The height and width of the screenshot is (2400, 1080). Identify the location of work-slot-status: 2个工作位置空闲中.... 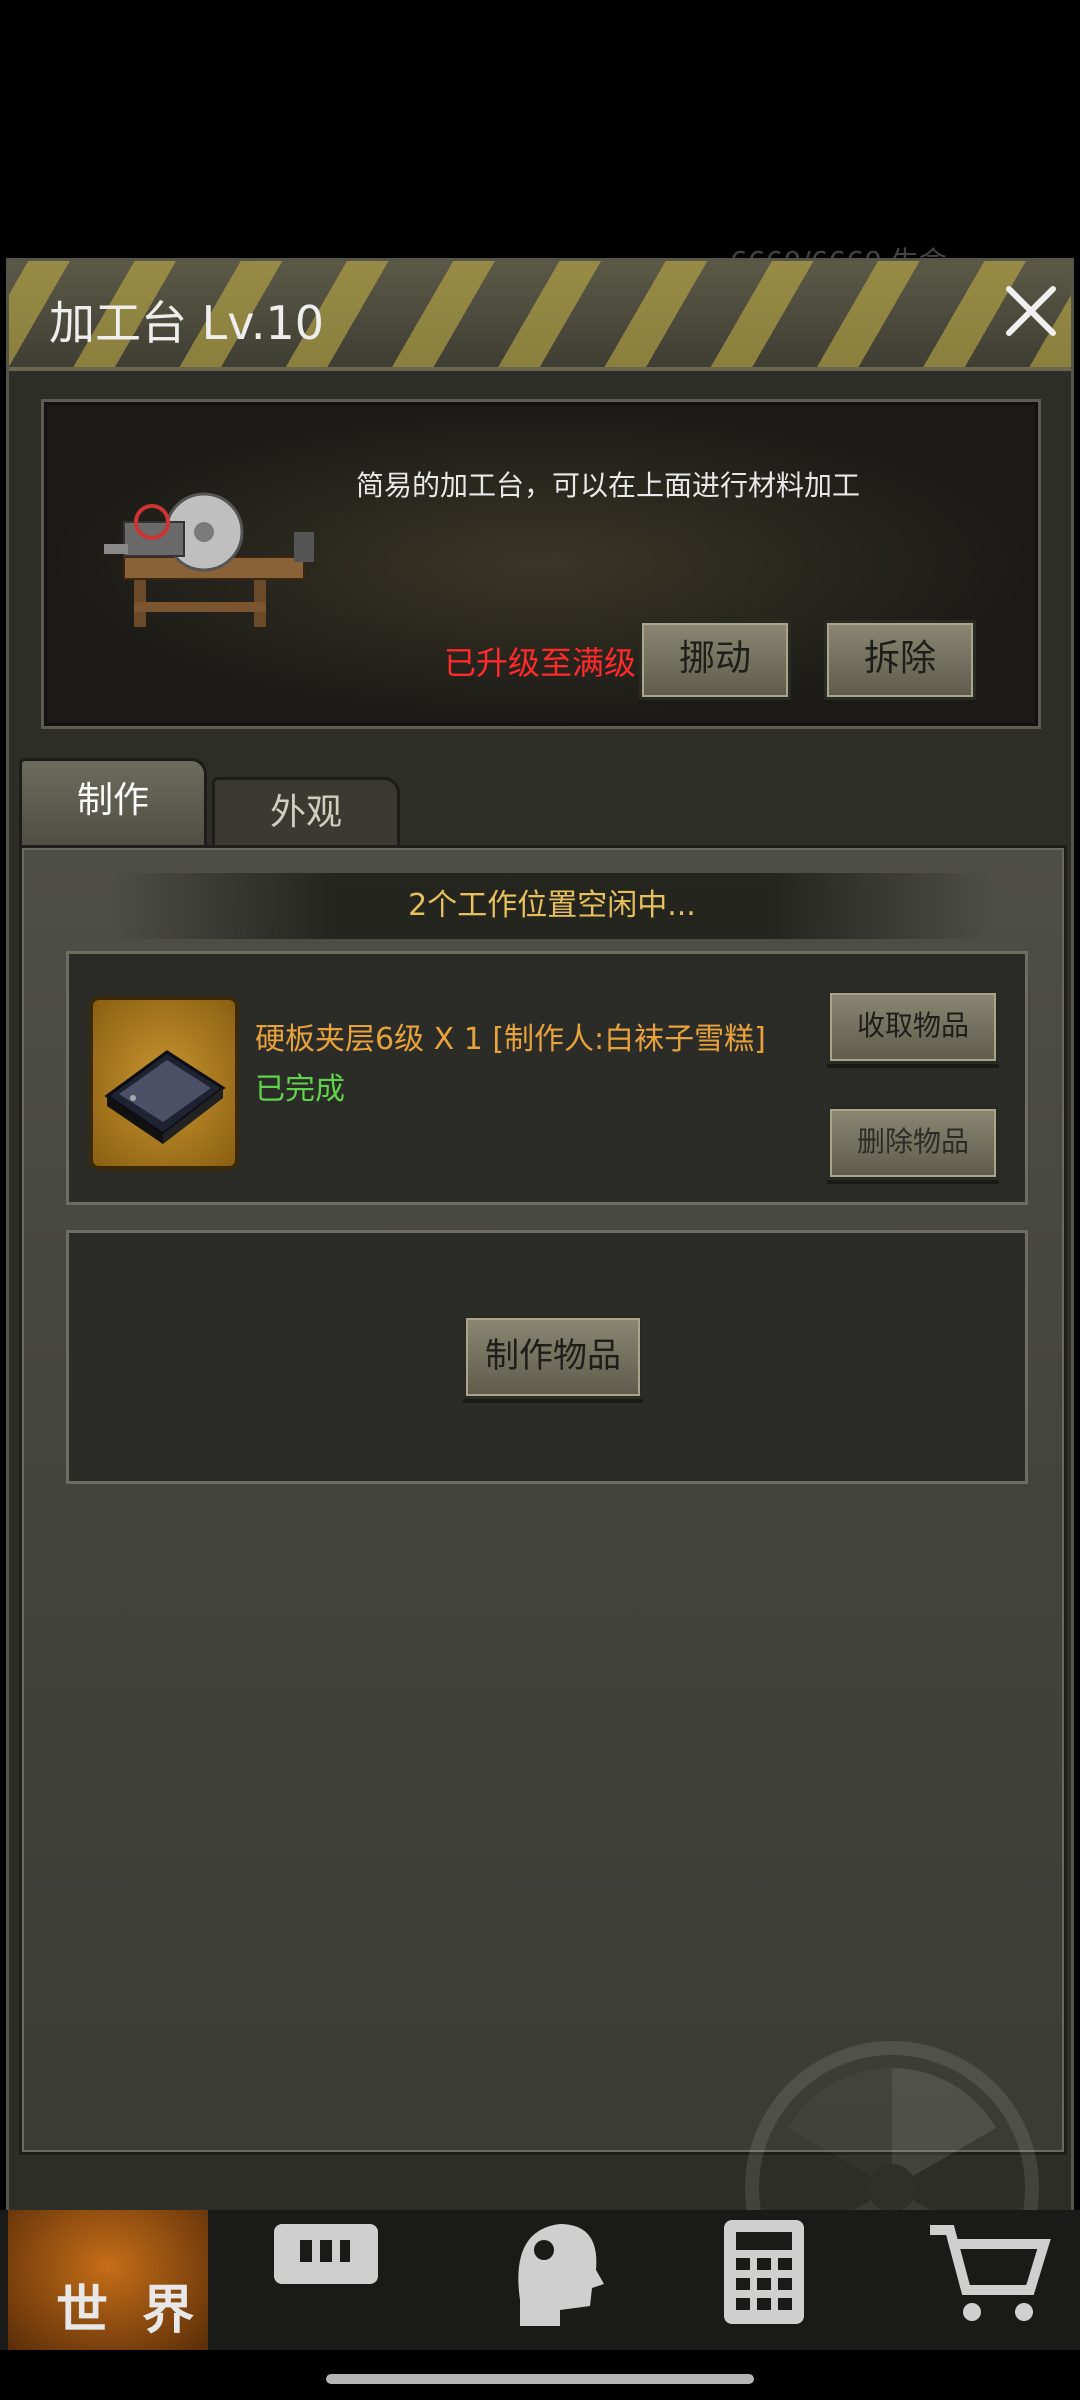
(552, 906).